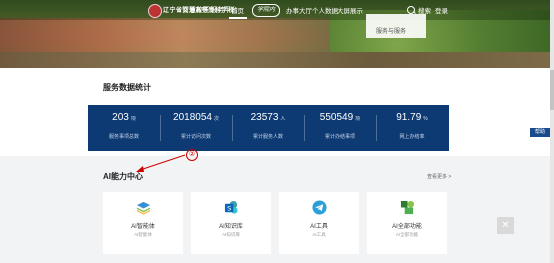  I want to click on blocks-icon, so click(407, 207).